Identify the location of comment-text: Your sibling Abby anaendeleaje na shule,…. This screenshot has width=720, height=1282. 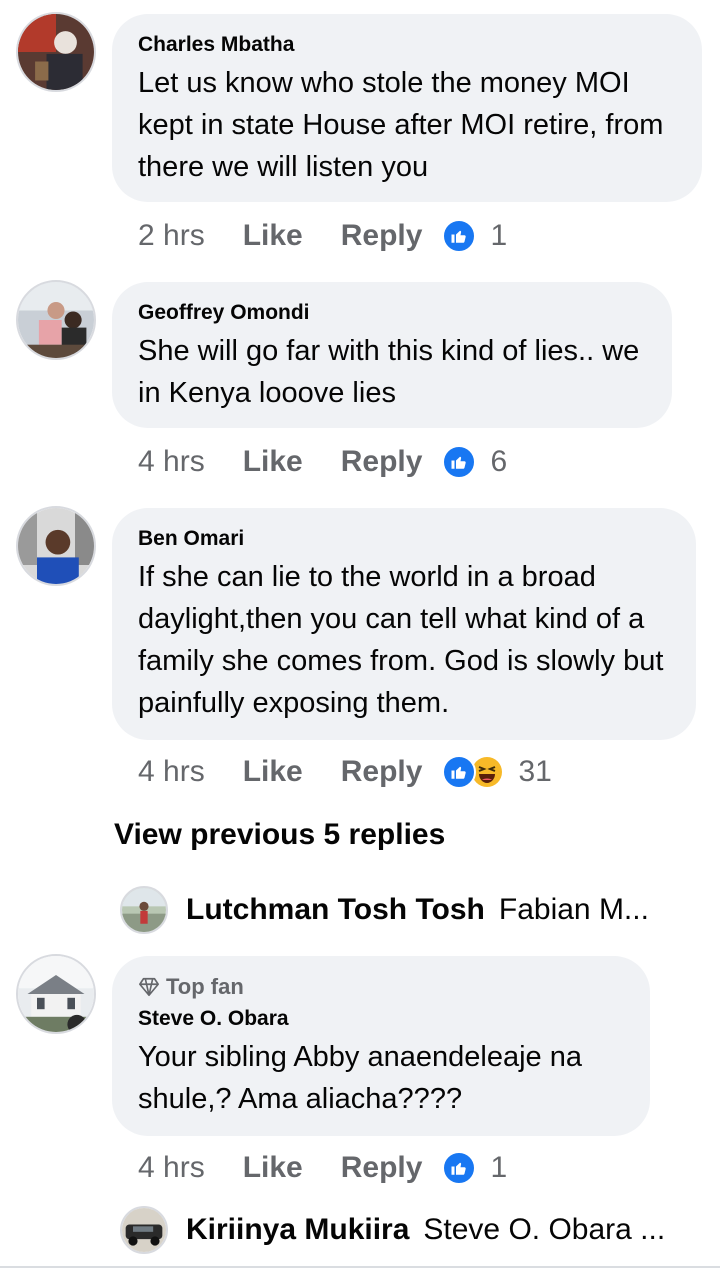
(360, 1078).